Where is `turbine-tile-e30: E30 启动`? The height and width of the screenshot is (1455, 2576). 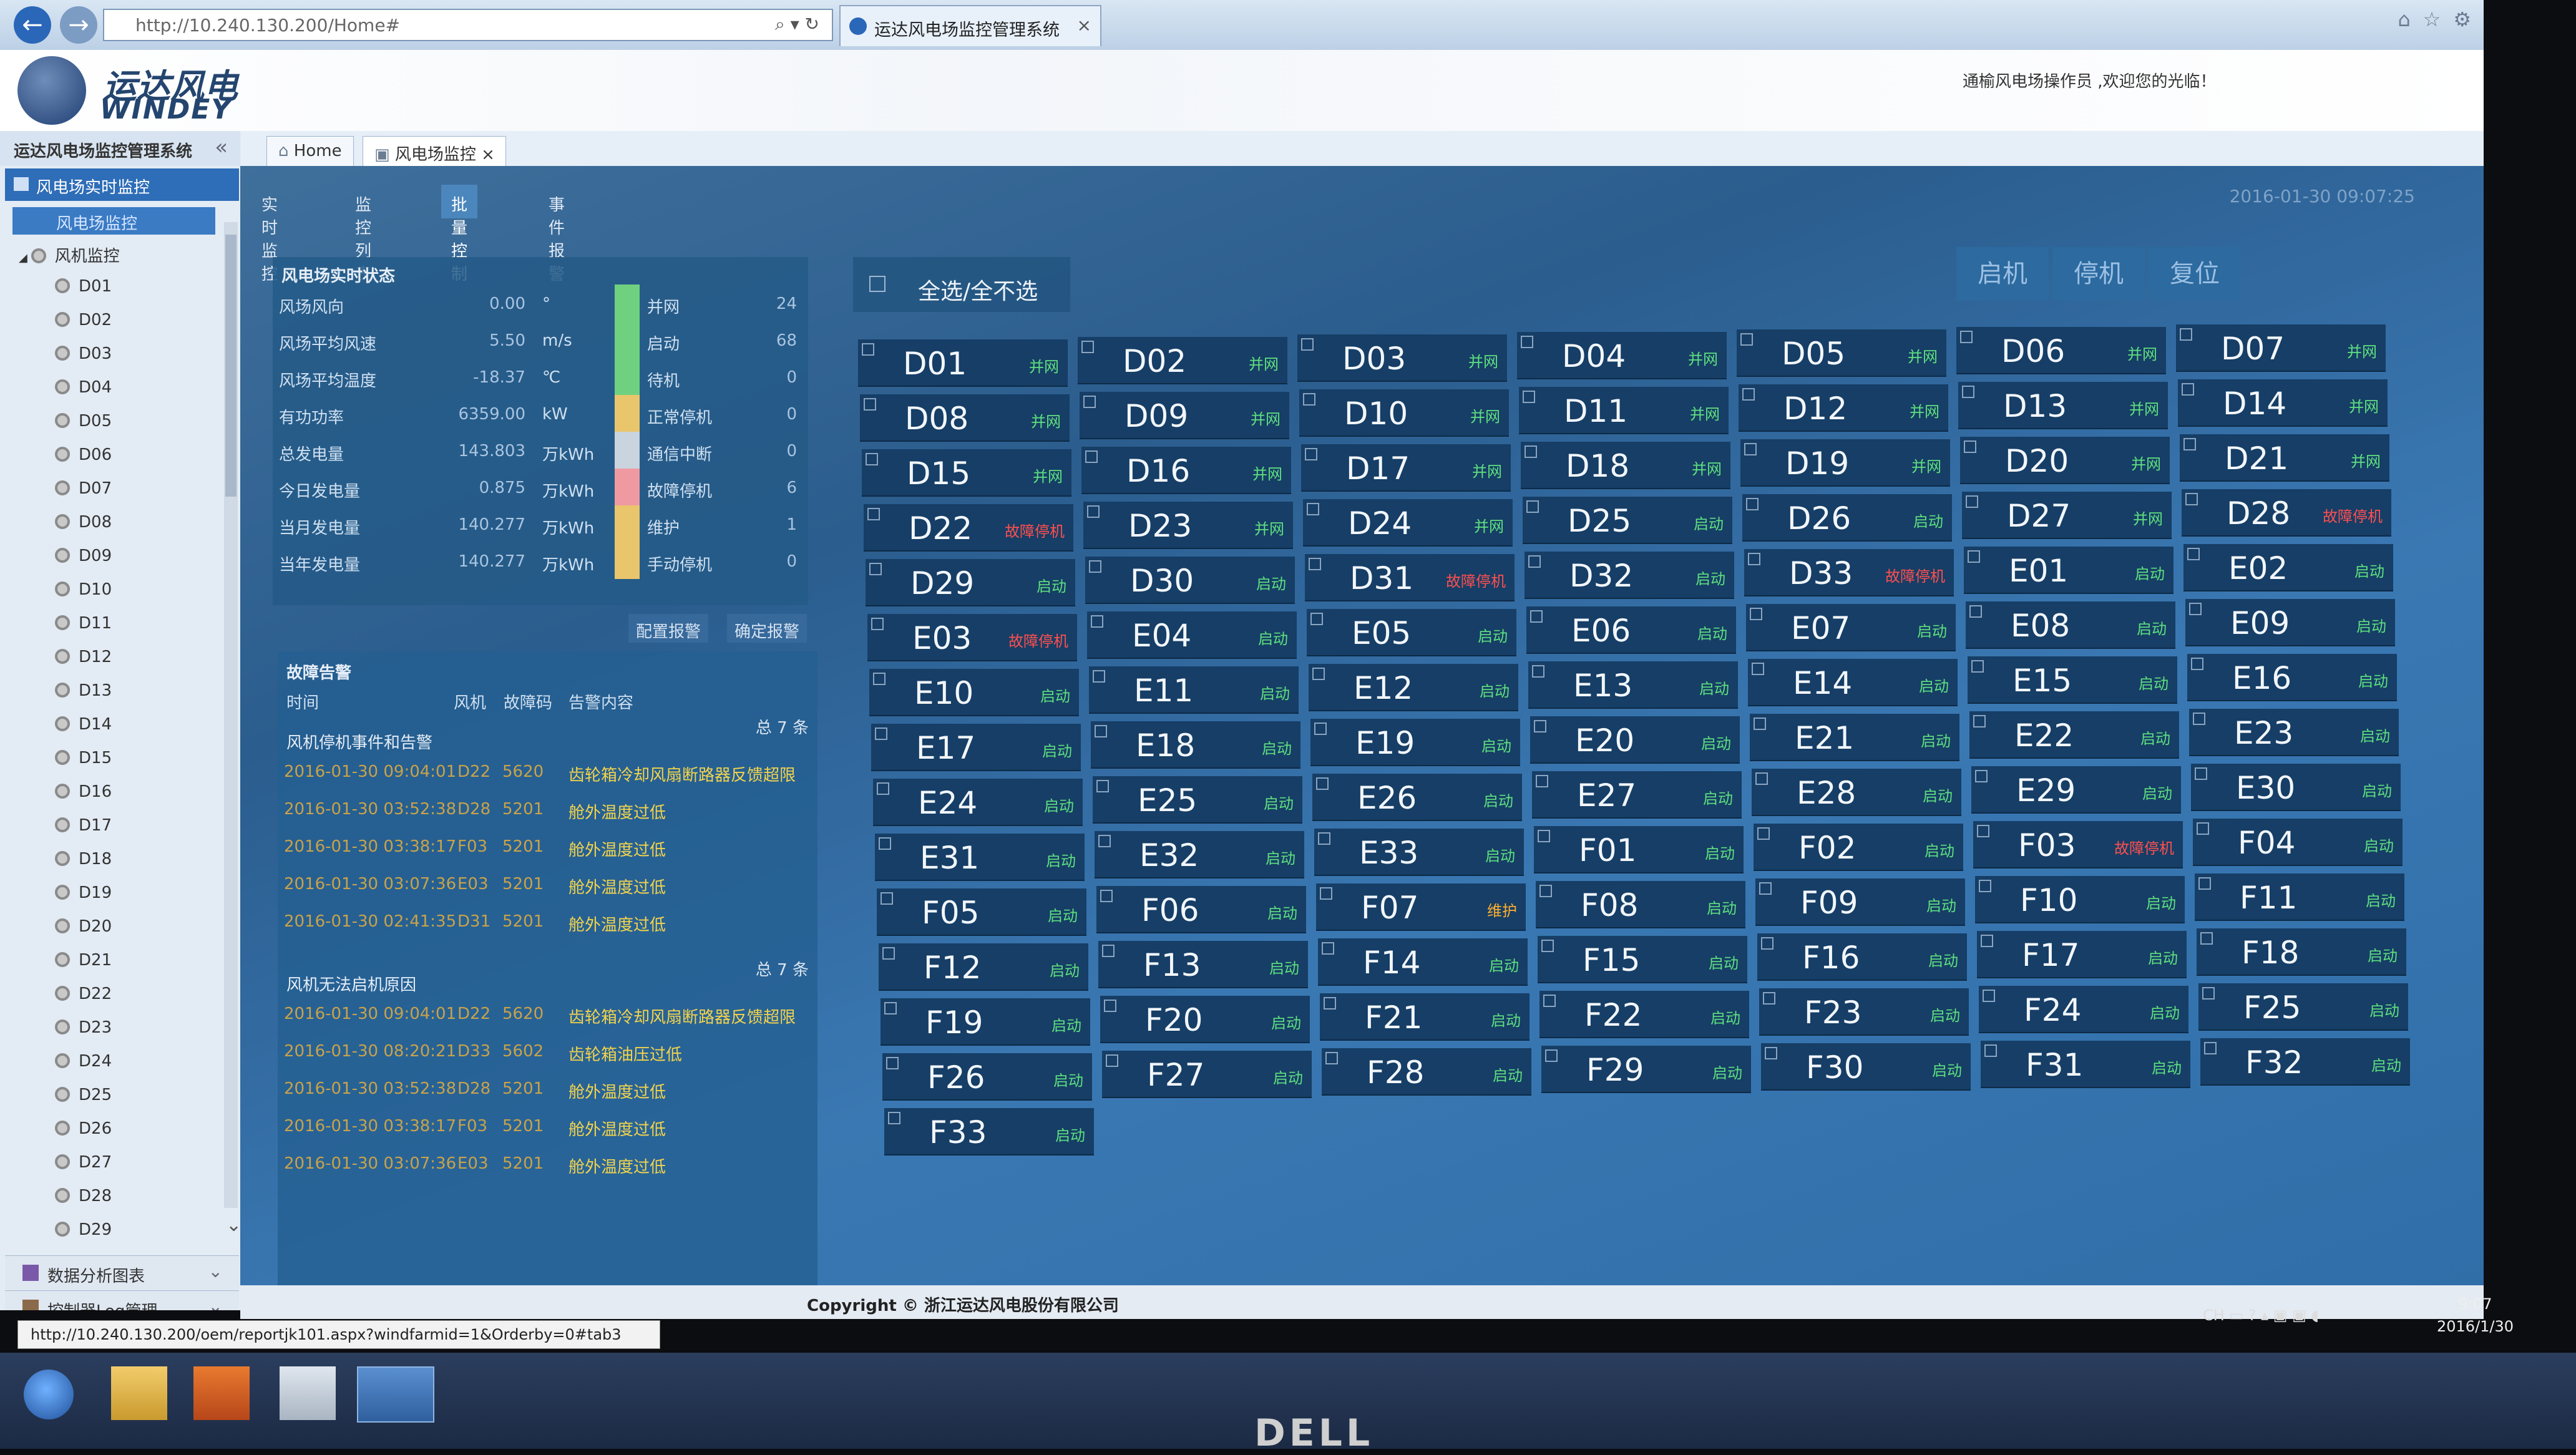
turbine-tile-e30: E30 启动 is located at coordinates (2296, 787).